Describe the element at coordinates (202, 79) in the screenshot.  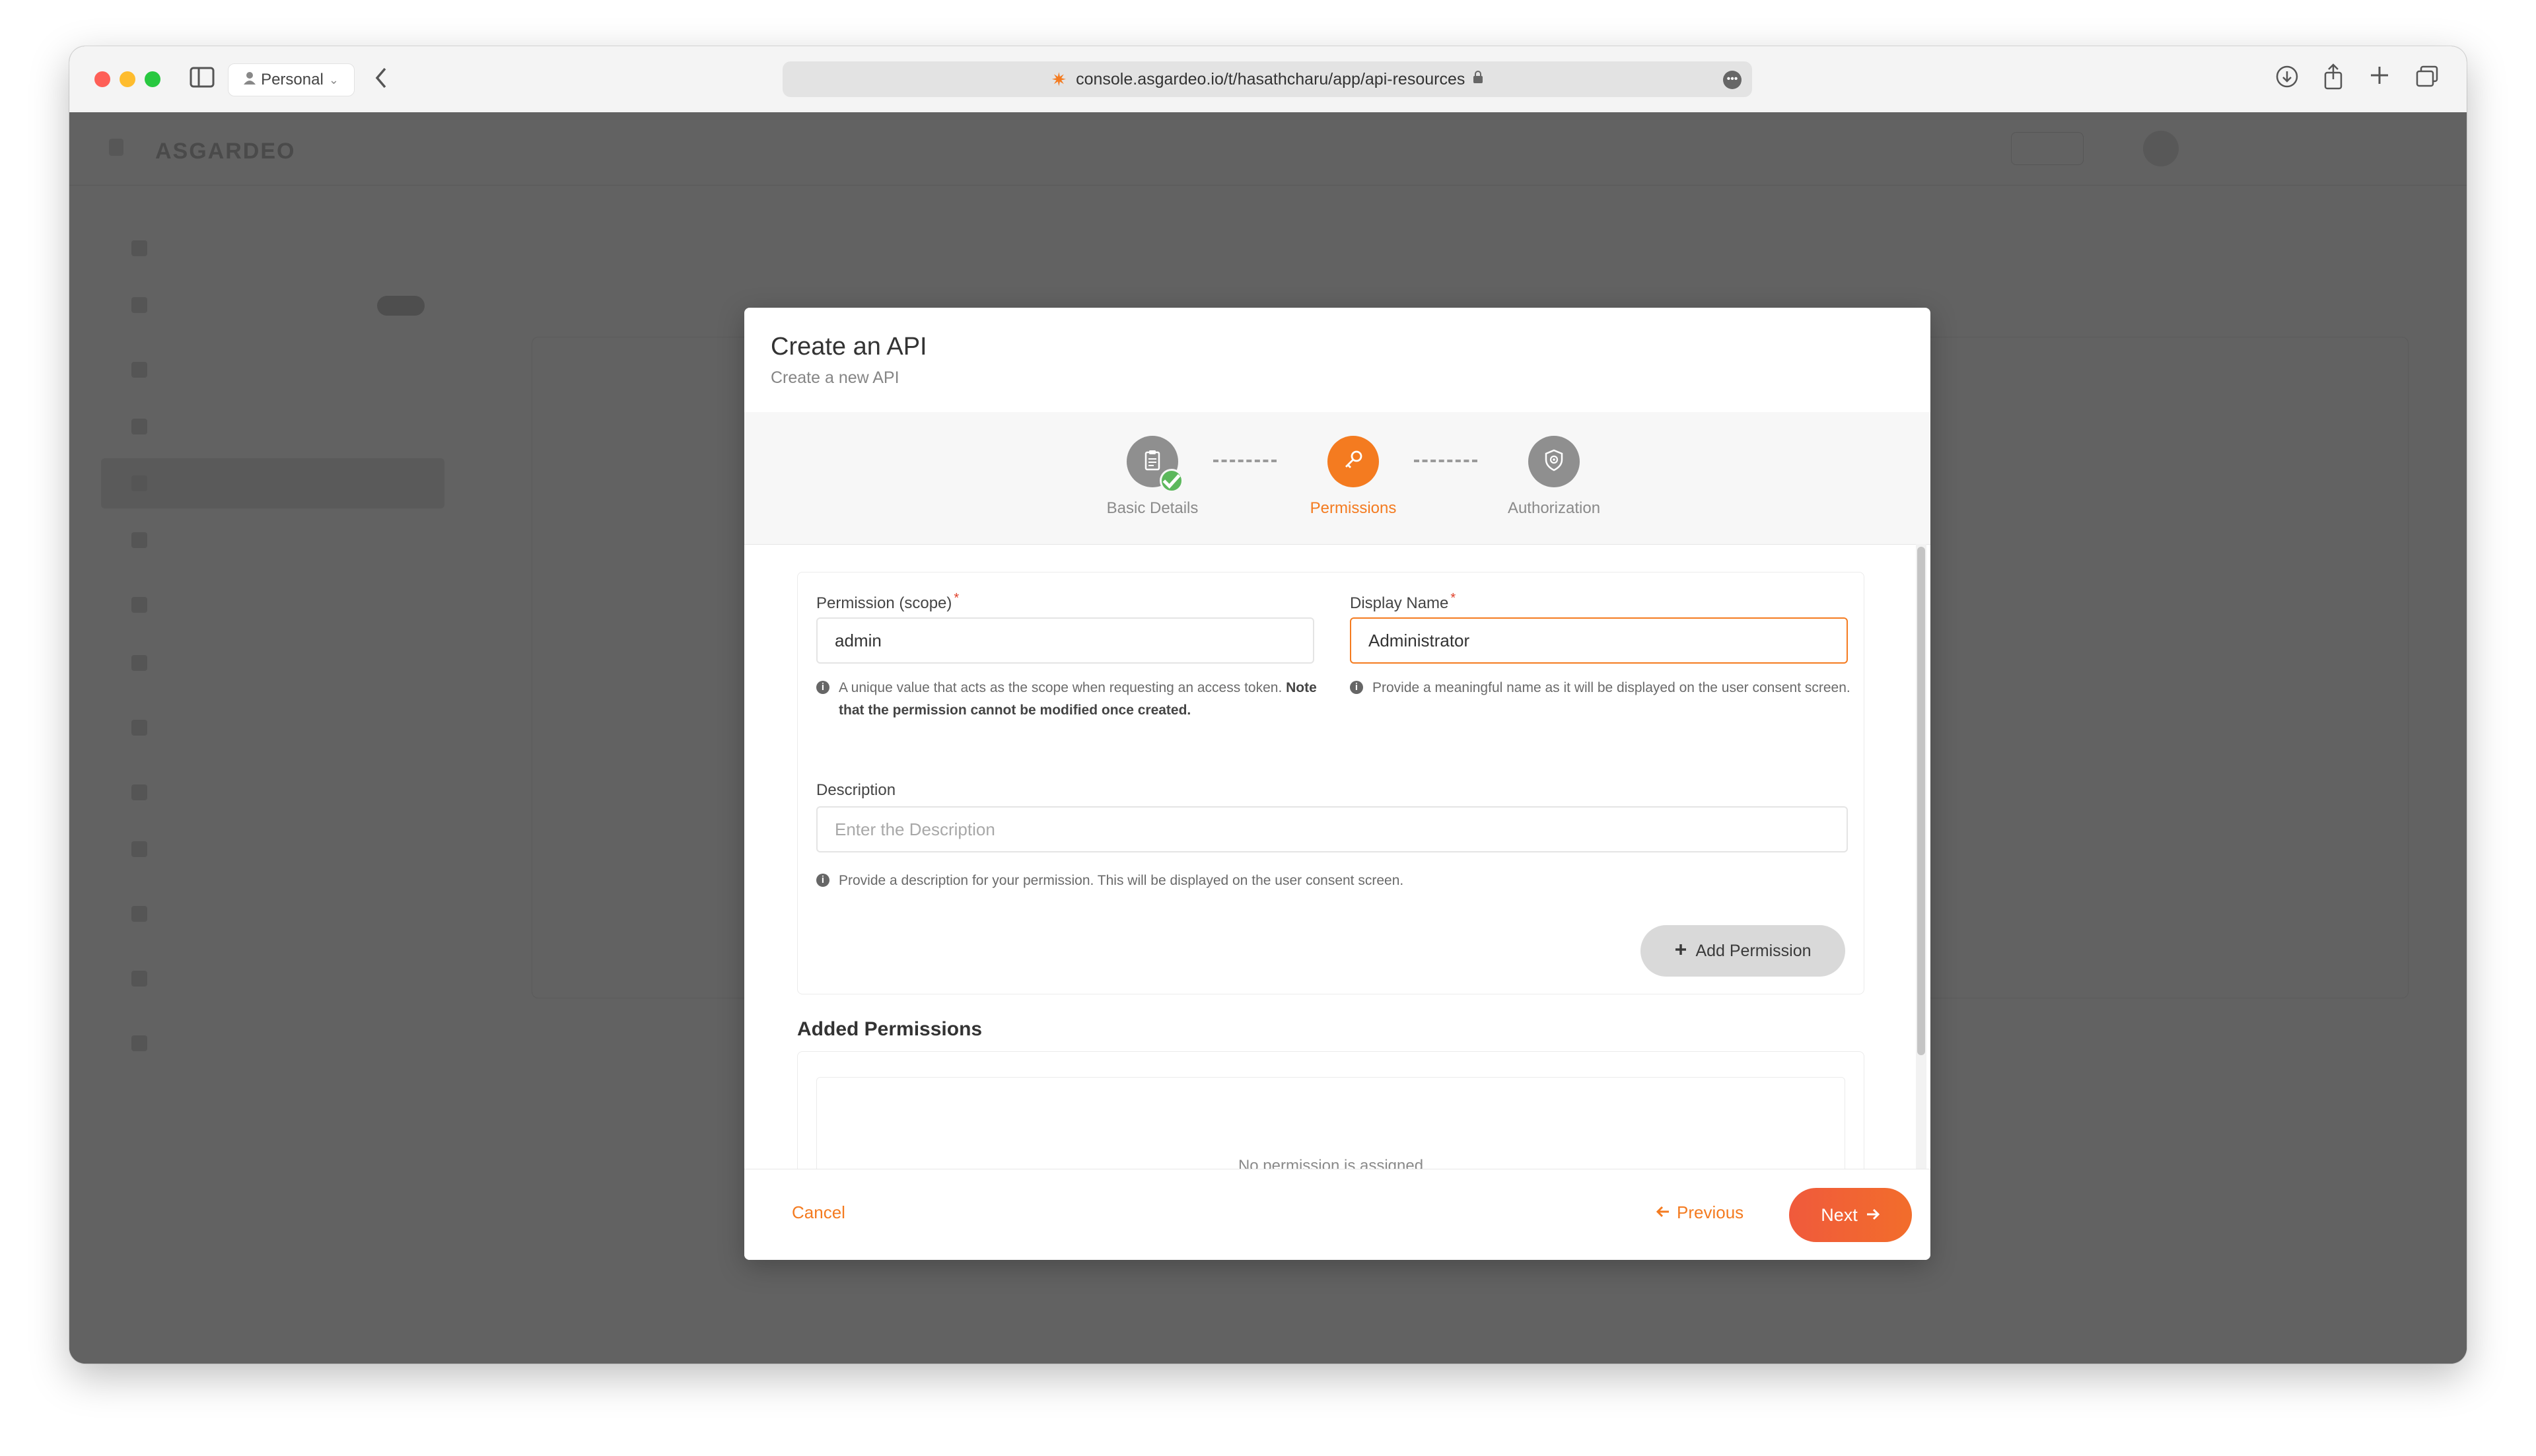
I see `sidebar-toggle-icon` at that location.